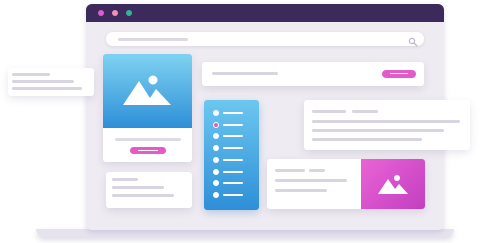 This screenshot has width=488, height=243. What do you see at coordinates (346, 184) in the screenshot?
I see `media-card` at bounding box center [346, 184].